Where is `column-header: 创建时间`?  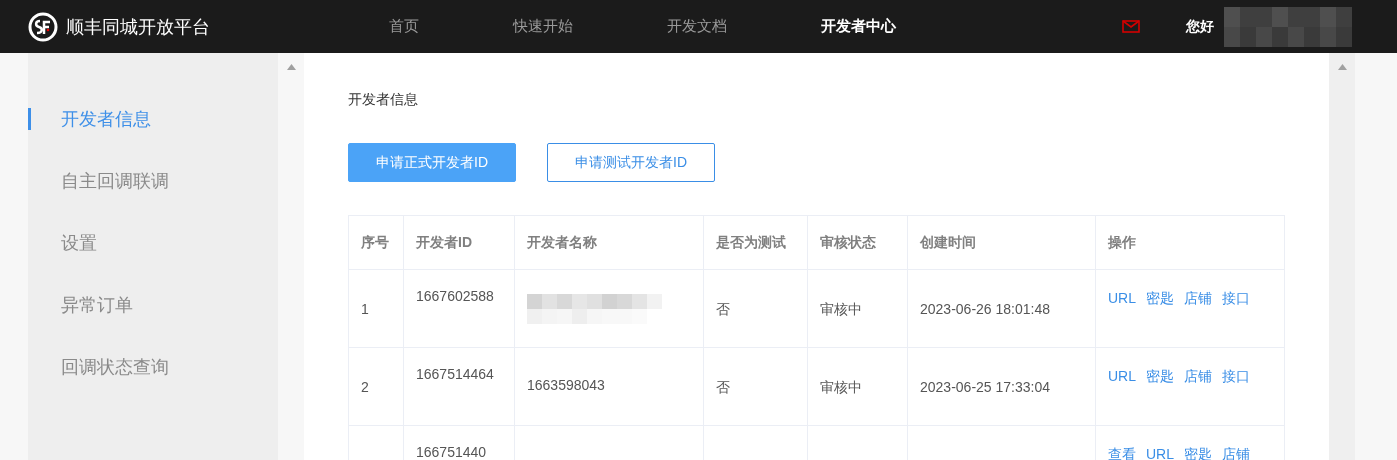
column-header: 创建时间 is located at coordinates (1002, 242).